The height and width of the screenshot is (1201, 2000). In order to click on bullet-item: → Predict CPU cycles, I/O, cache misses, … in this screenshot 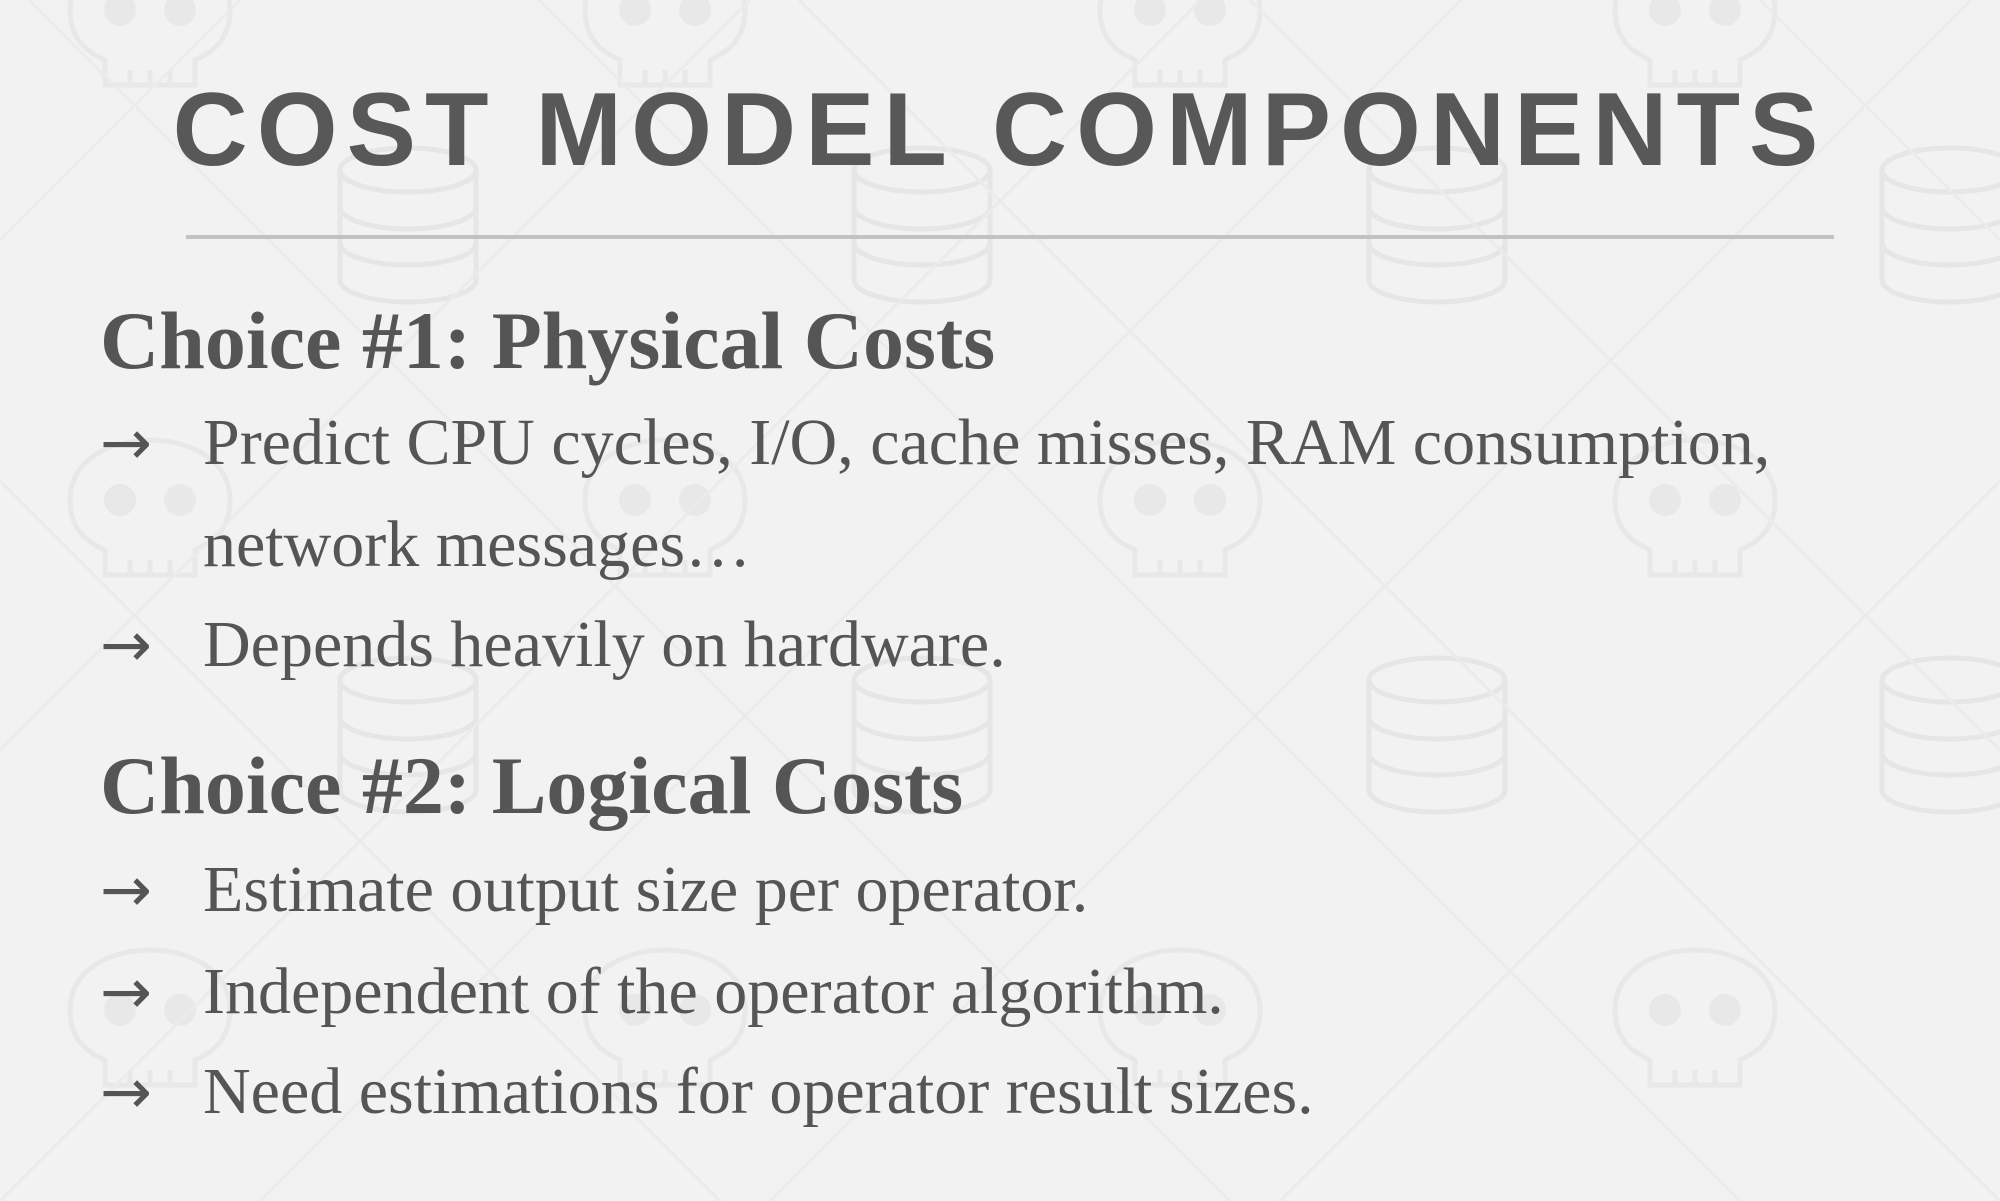, I will do `click(935, 443)`.